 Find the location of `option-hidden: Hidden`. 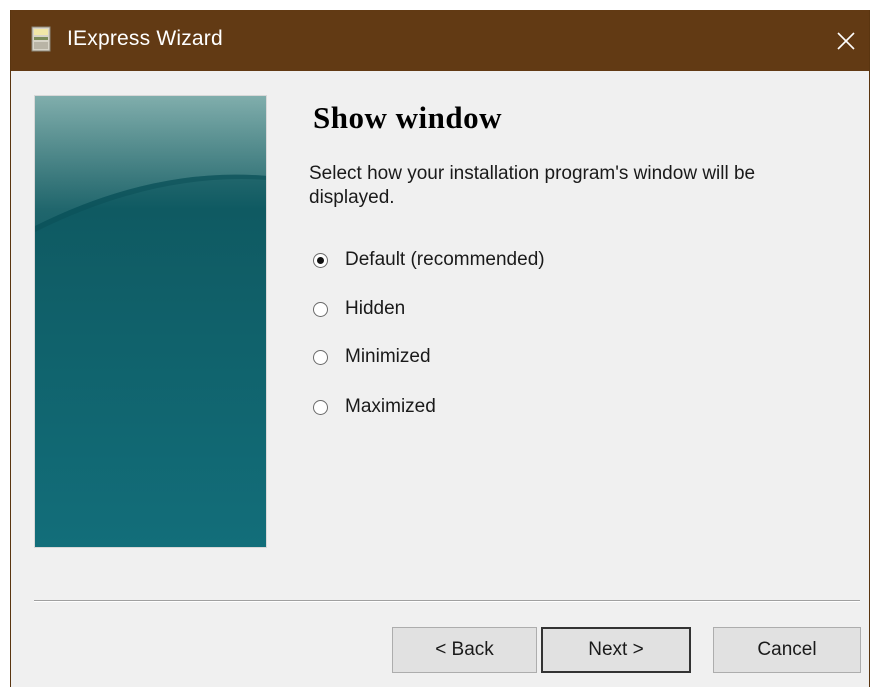

option-hidden: Hidden is located at coordinates (359, 309).